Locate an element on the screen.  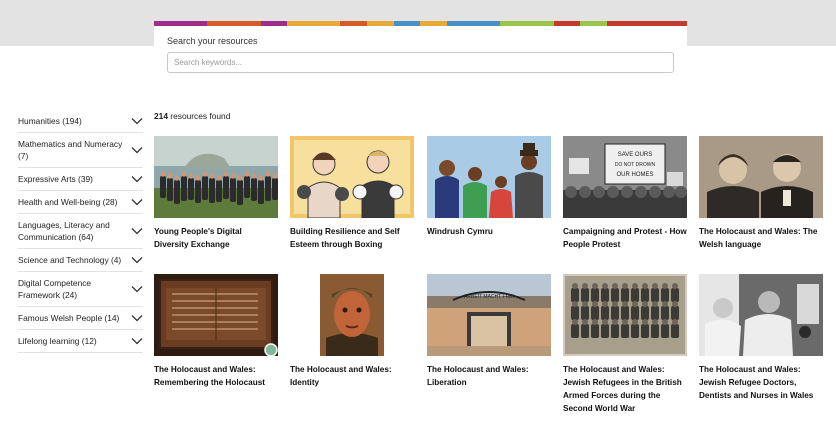
group-photo-image is located at coordinates (216, 177).